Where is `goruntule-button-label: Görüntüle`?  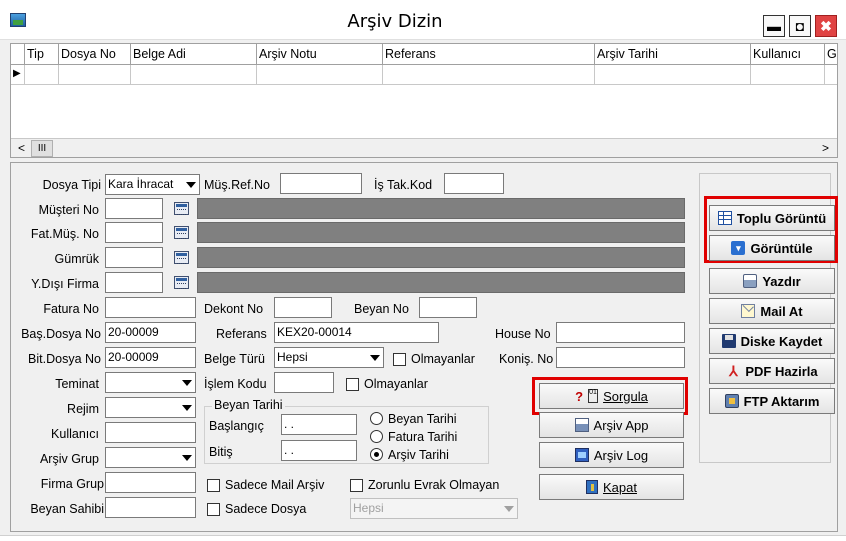
goruntule-button-label: Görüntüle is located at coordinates (781, 248).